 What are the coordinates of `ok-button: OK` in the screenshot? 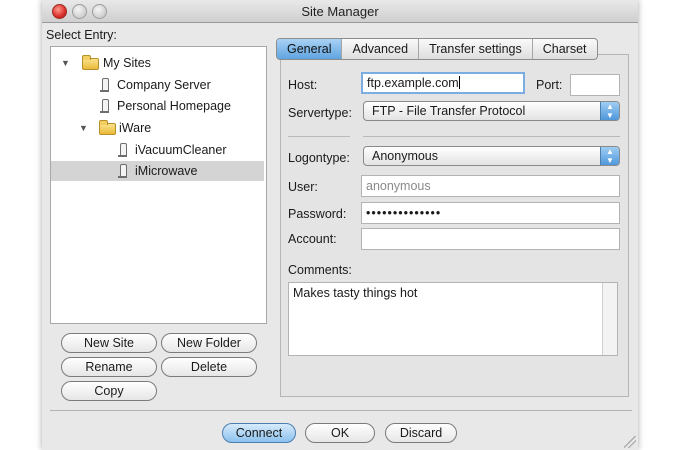 It's located at (340, 433).